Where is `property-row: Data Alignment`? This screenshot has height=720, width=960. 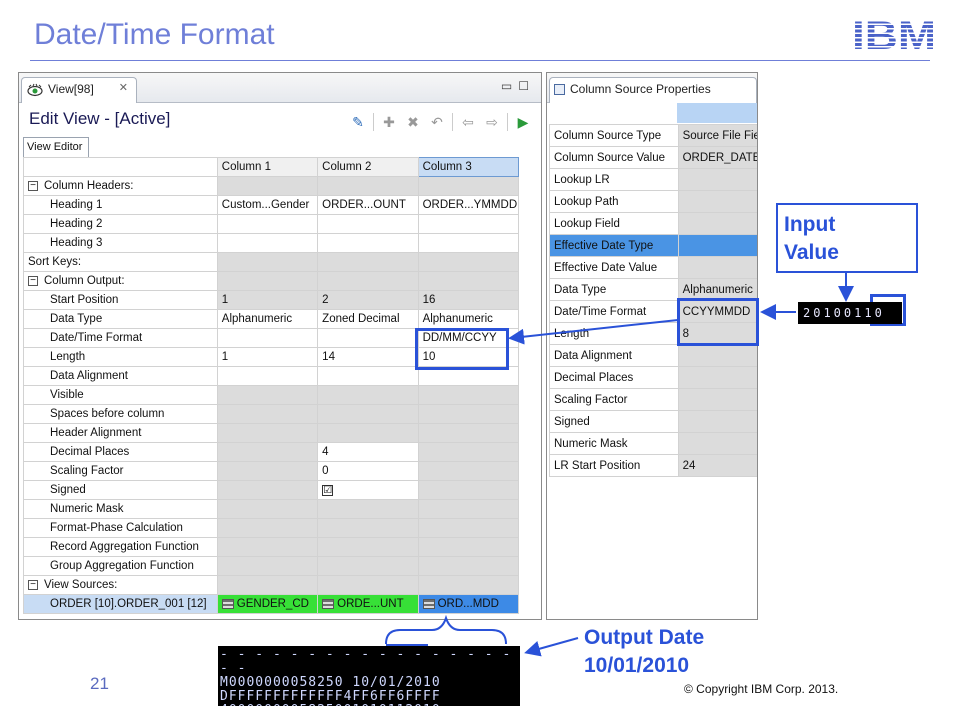
property-row: Data Alignment is located at coordinates (653, 355).